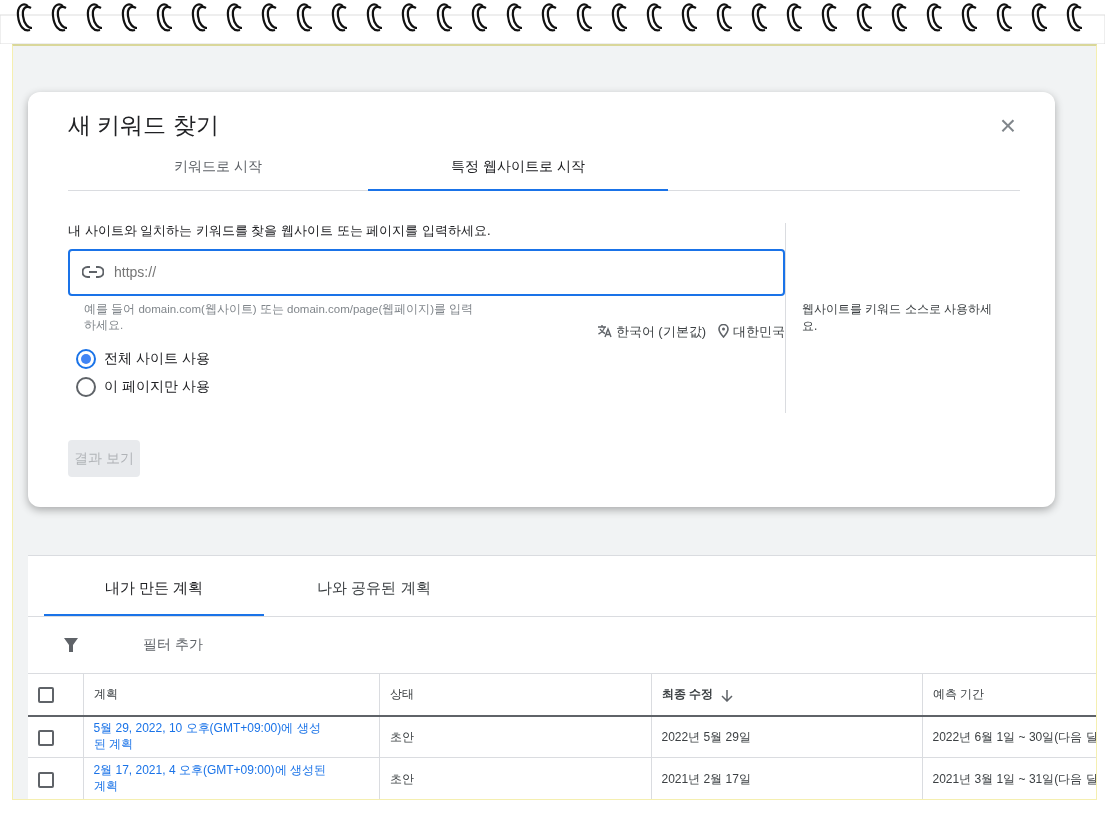 The width and height of the screenshot is (1115, 818). Describe the element at coordinates (897, 318) in the screenshot. I see `side-note: 웹사이트를 키워드 소스로 사용하세요.` at that location.